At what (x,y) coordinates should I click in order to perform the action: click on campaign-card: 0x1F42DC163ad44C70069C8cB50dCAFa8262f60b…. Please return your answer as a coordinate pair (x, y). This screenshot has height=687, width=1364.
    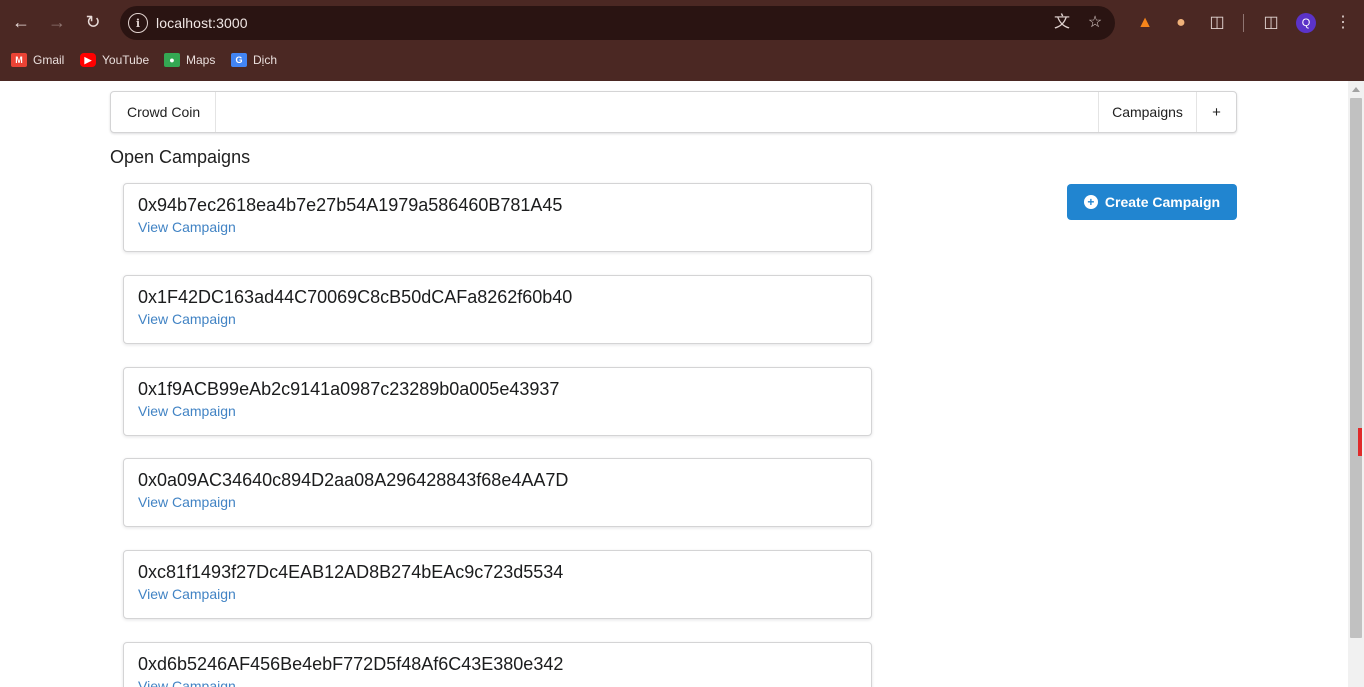
    Looking at the image, I should click on (497, 309).